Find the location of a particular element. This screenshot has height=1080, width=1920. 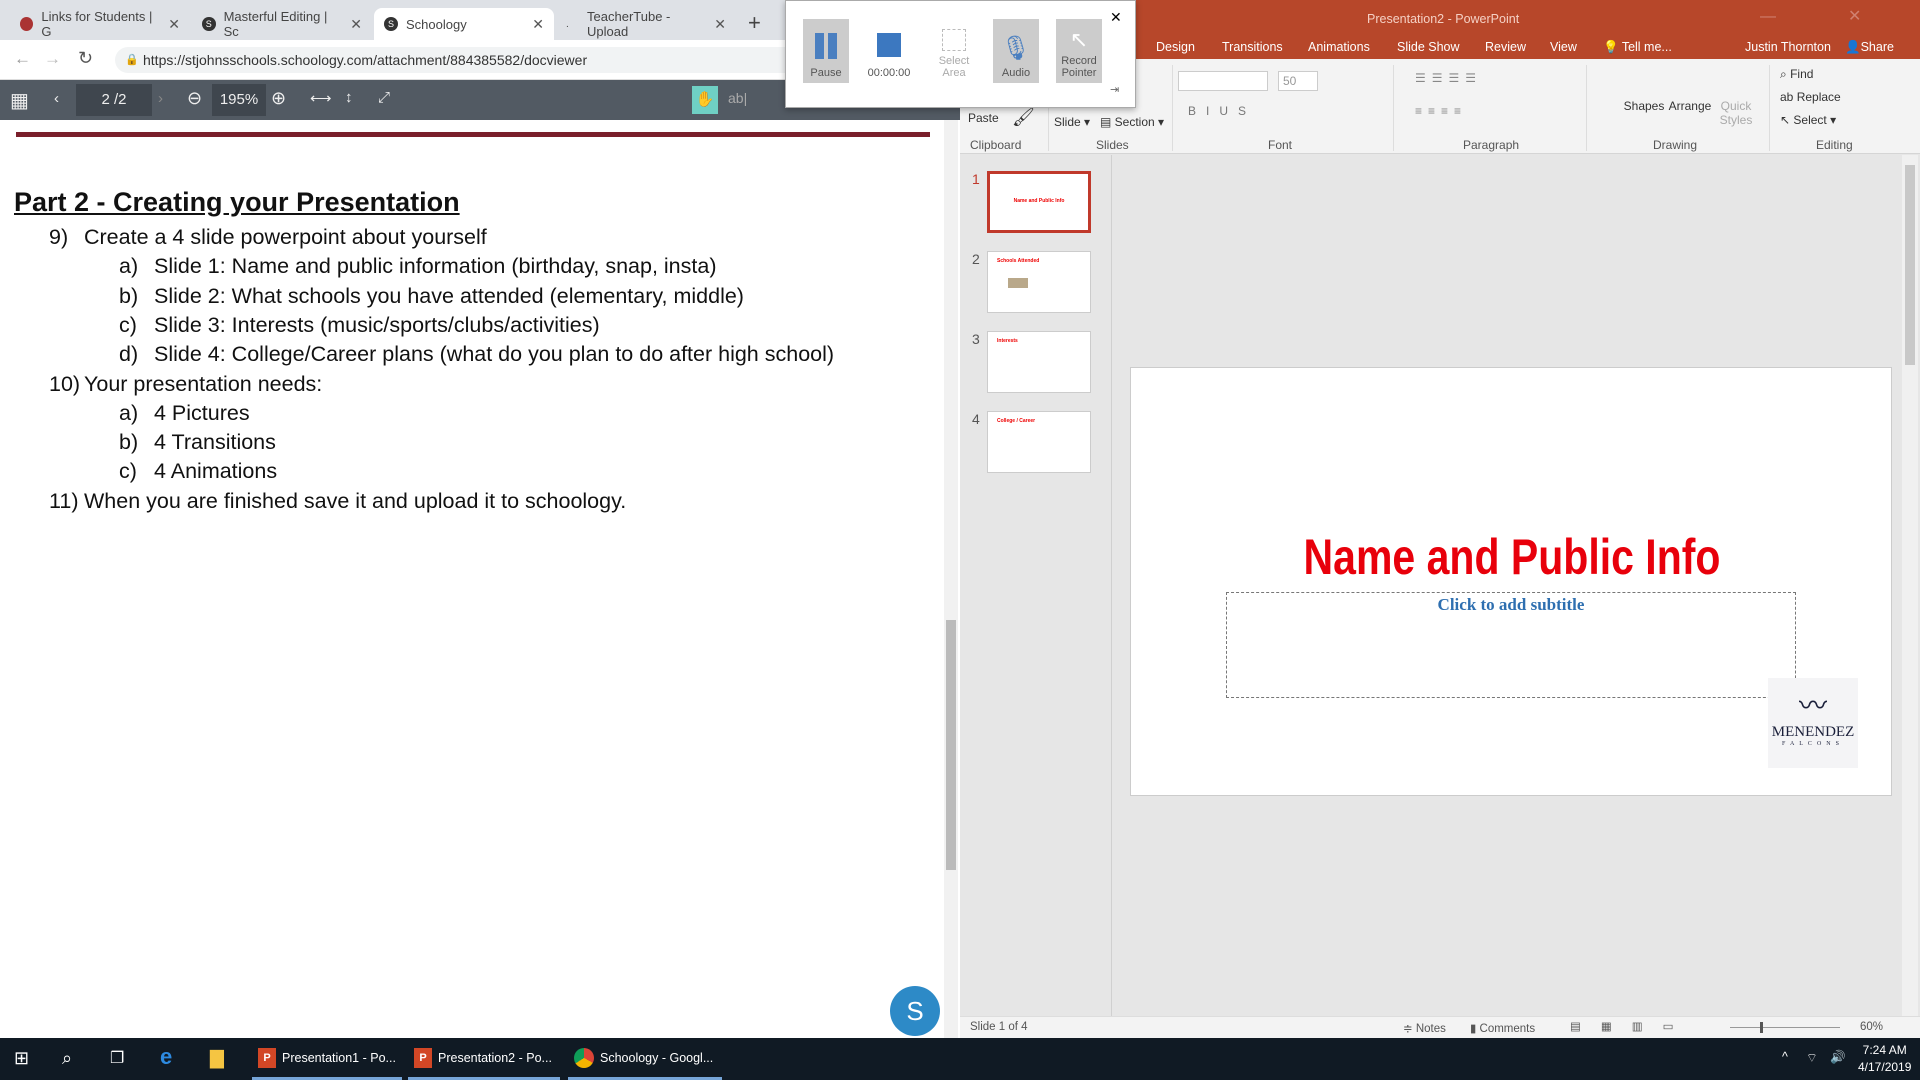

chrome-icon is located at coordinates (584, 1057).